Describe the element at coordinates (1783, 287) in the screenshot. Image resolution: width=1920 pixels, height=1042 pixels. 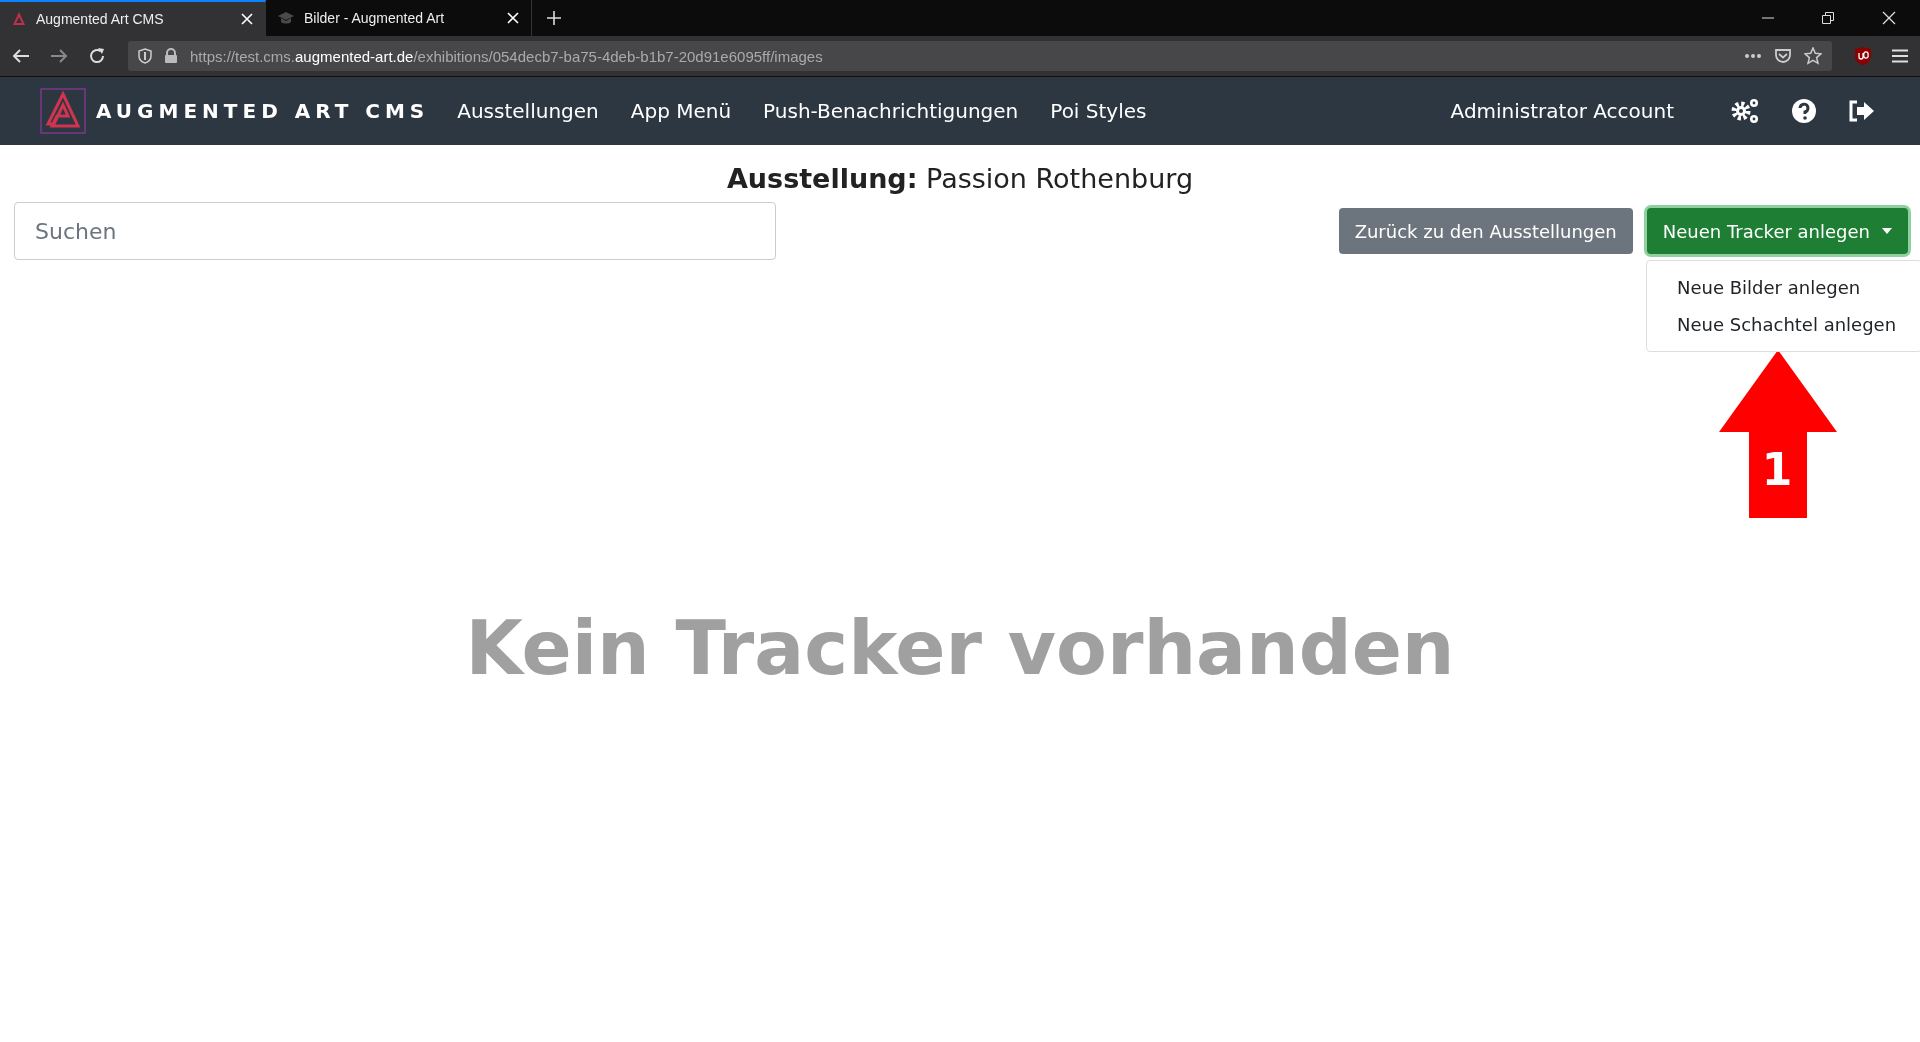
I see `menu-item: Neue Bilder anlegen` at that location.